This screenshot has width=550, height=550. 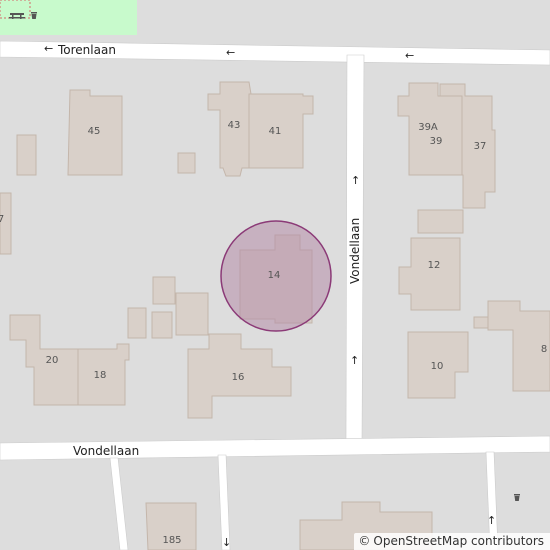 I want to click on building-shed-a, so click(x=186, y=163).